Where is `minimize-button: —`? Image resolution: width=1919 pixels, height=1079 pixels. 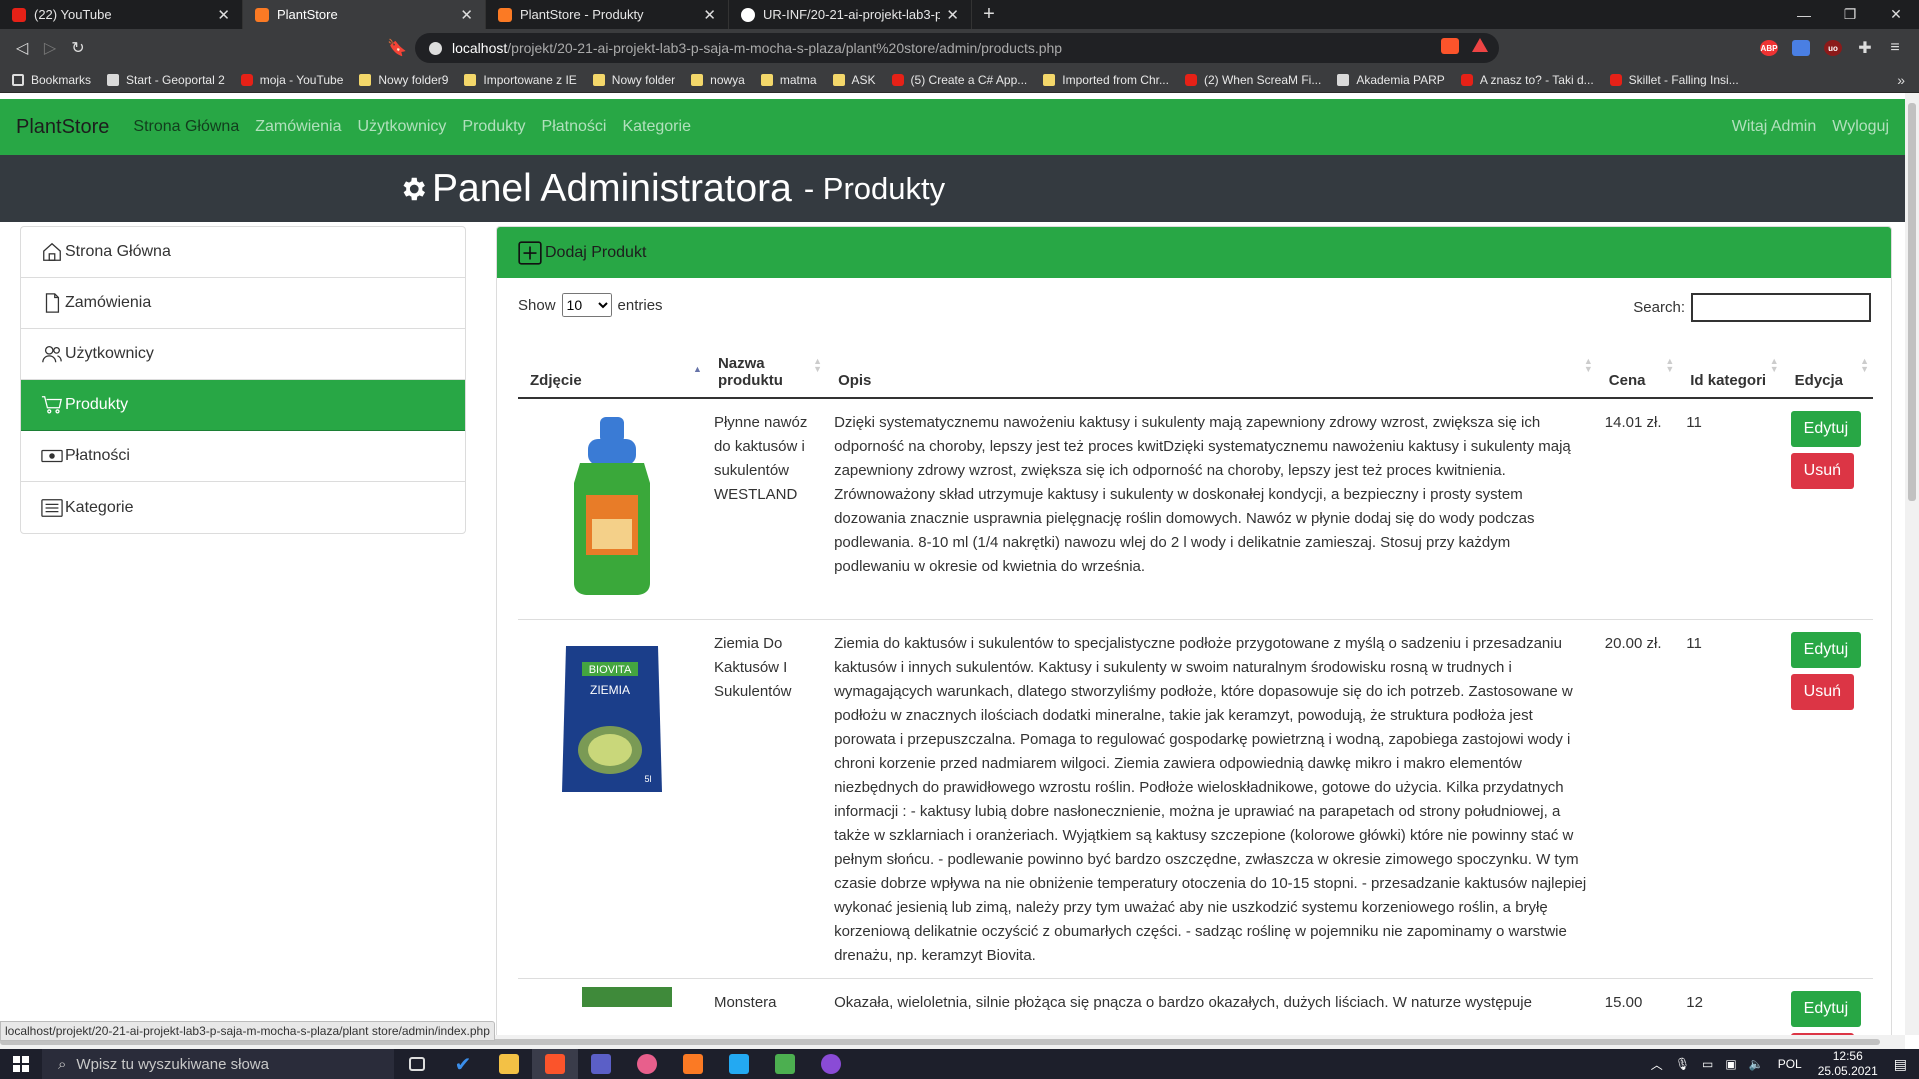 minimize-button: — is located at coordinates (1804, 14).